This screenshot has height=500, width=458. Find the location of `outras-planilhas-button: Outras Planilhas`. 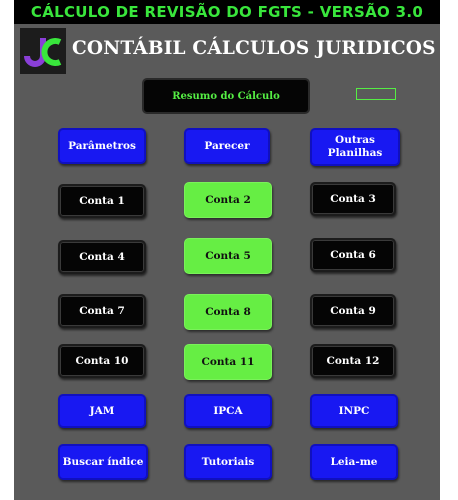

outras-planilhas-button: Outras Planilhas is located at coordinates (355, 147).